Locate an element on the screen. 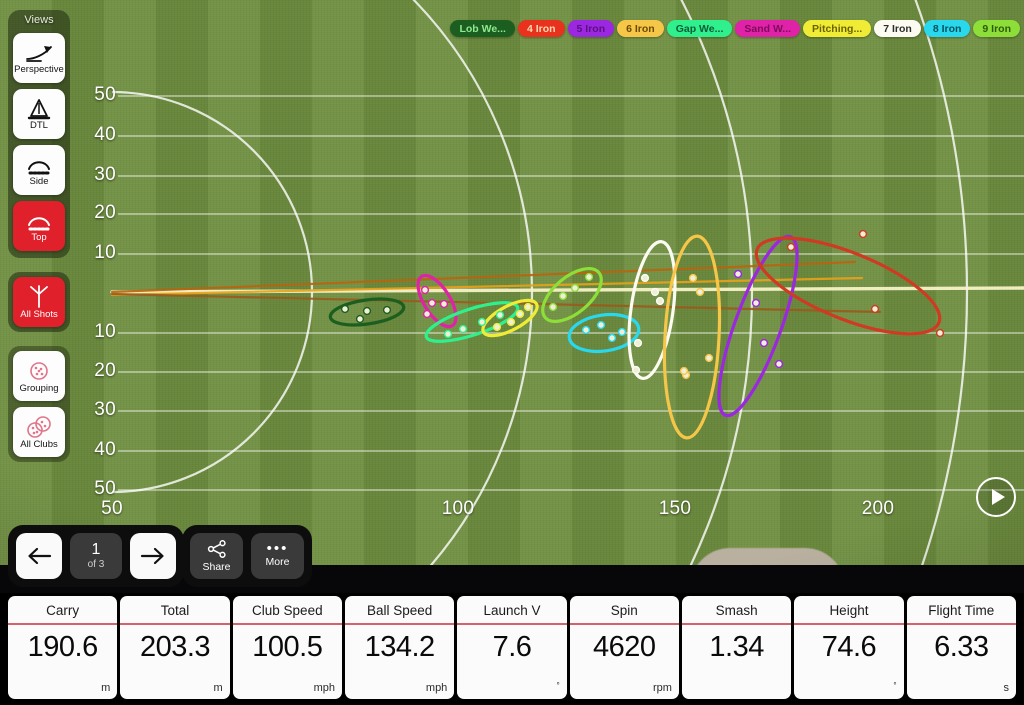 This screenshot has width=1024, height=705. arrow-left-icon is located at coordinates (40, 556).